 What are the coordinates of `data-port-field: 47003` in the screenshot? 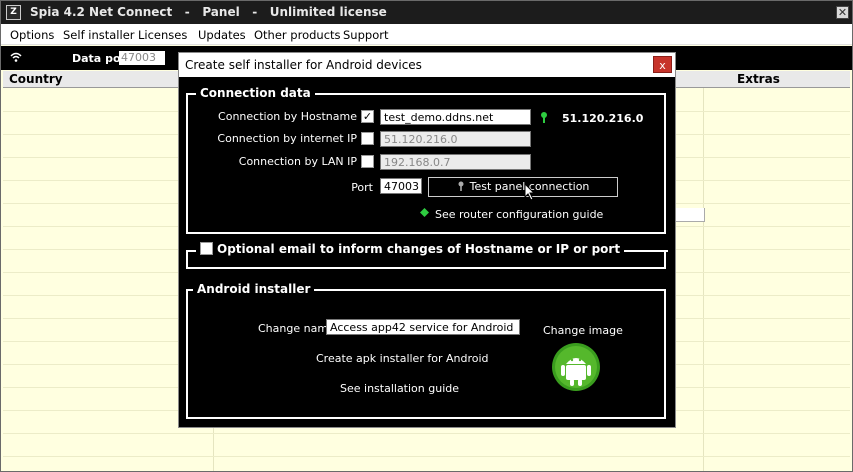 It's located at (142, 58).